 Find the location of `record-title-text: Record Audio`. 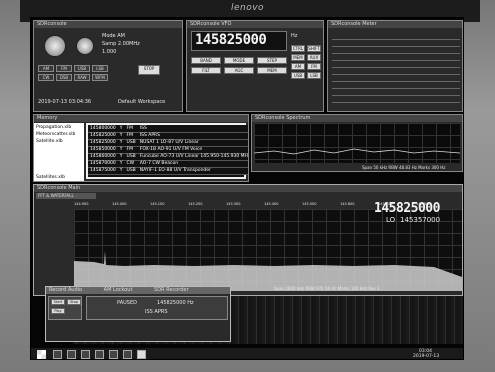

record-title-text: Record Audio is located at coordinates (66, 290).